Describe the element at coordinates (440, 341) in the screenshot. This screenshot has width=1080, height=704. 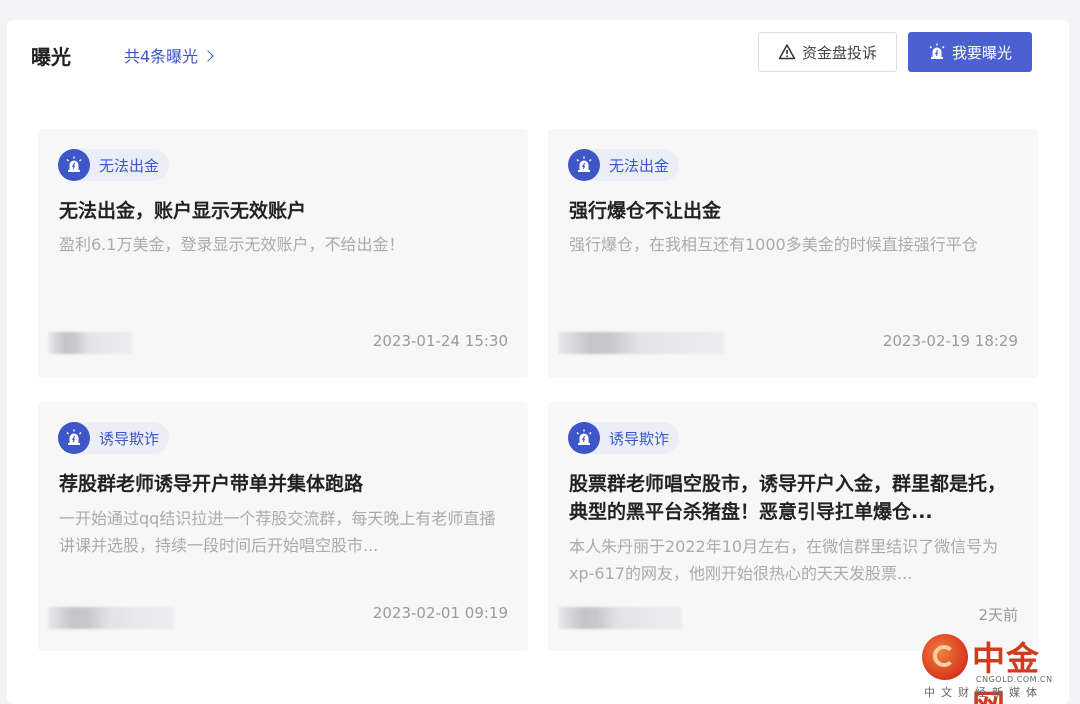
I see `card-date: 2023-01-24 15:30` at that location.